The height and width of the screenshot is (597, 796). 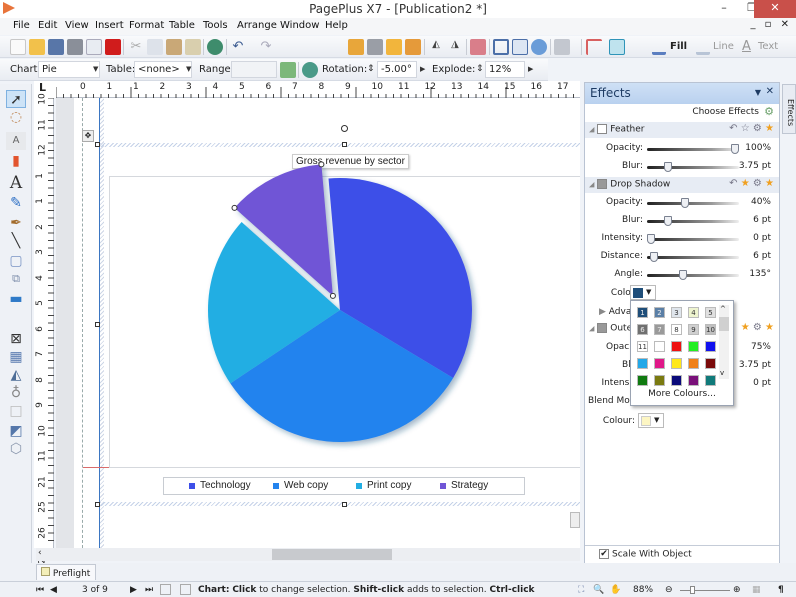 What do you see at coordinates (703, 47) in the screenshot?
I see `line-icon` at bounding box center [703, 47].